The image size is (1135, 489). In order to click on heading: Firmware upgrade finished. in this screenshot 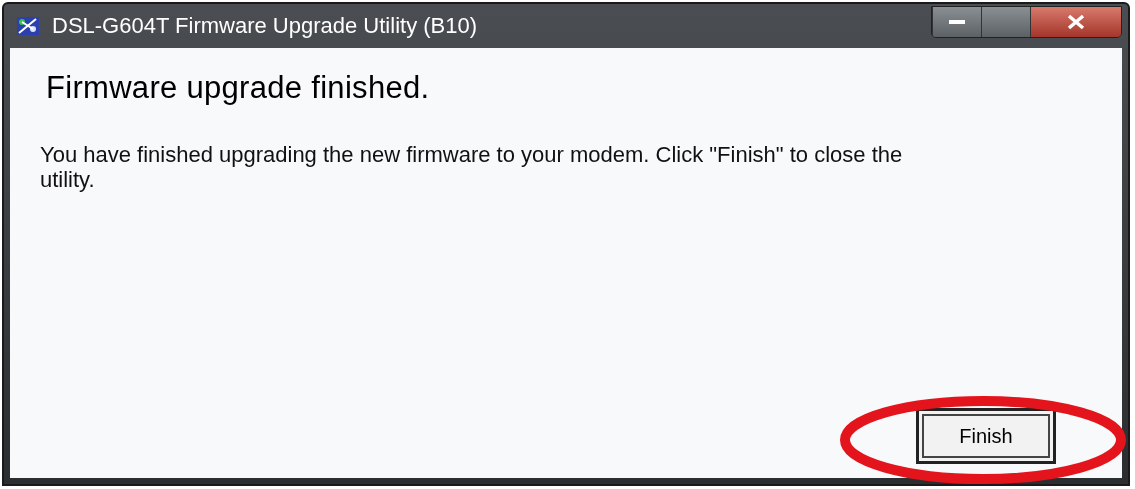, I will do `click(238, 88)`.